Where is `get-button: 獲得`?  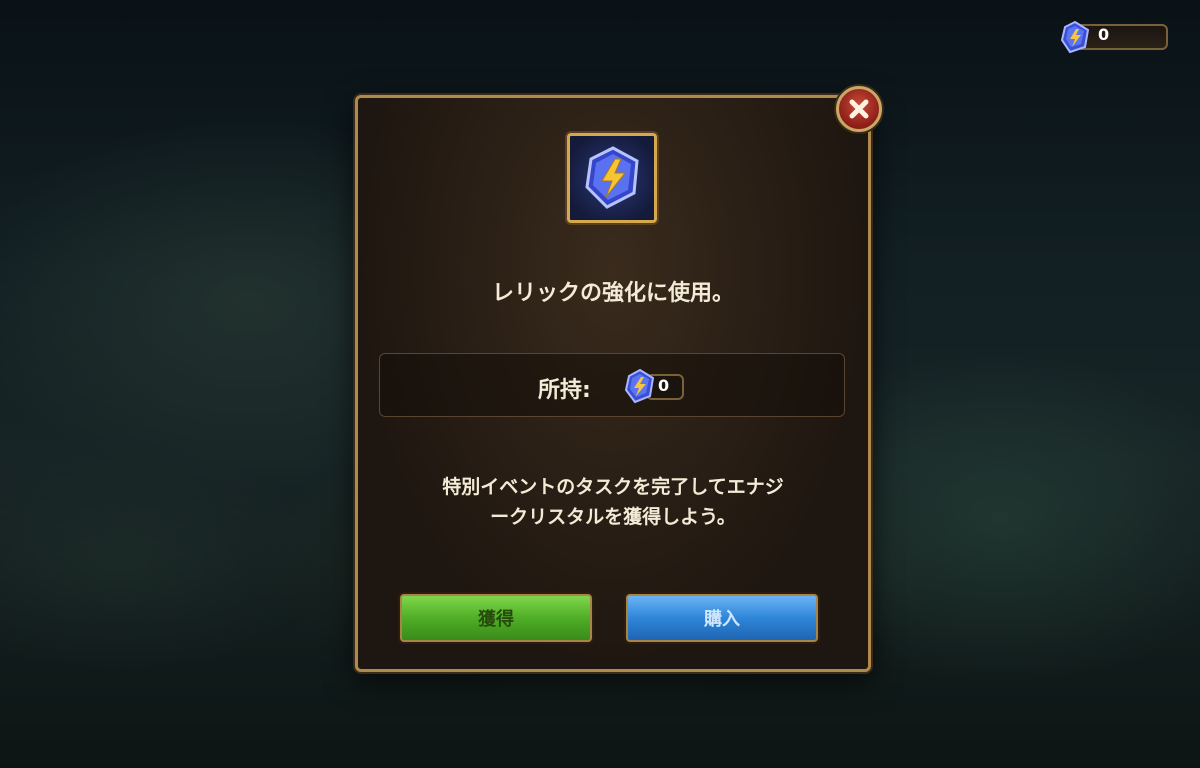 get-button: 獲得 is located at coordinates (496, 618).